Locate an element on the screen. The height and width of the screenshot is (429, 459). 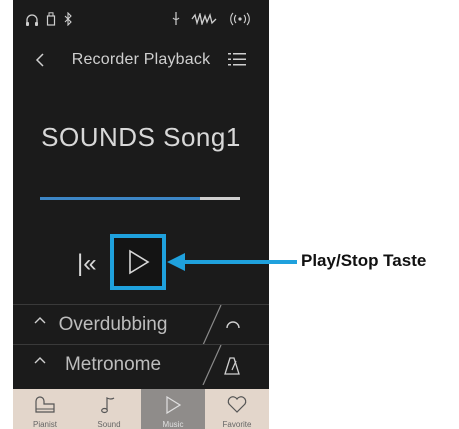
piano-icon is located at coordinates (45, 404).